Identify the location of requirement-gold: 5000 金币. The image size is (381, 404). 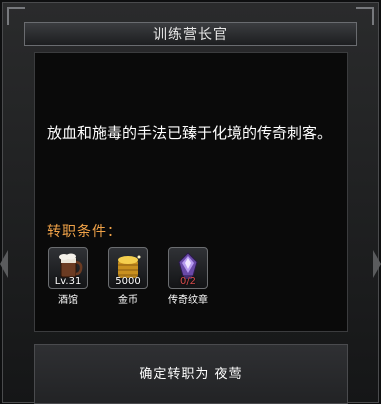
(128, 276).